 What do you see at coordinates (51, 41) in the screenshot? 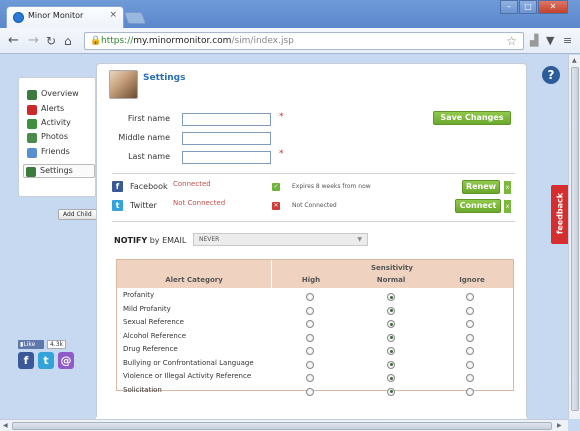
I see `reload-icon: ↻` at bounding box center [51, 41].